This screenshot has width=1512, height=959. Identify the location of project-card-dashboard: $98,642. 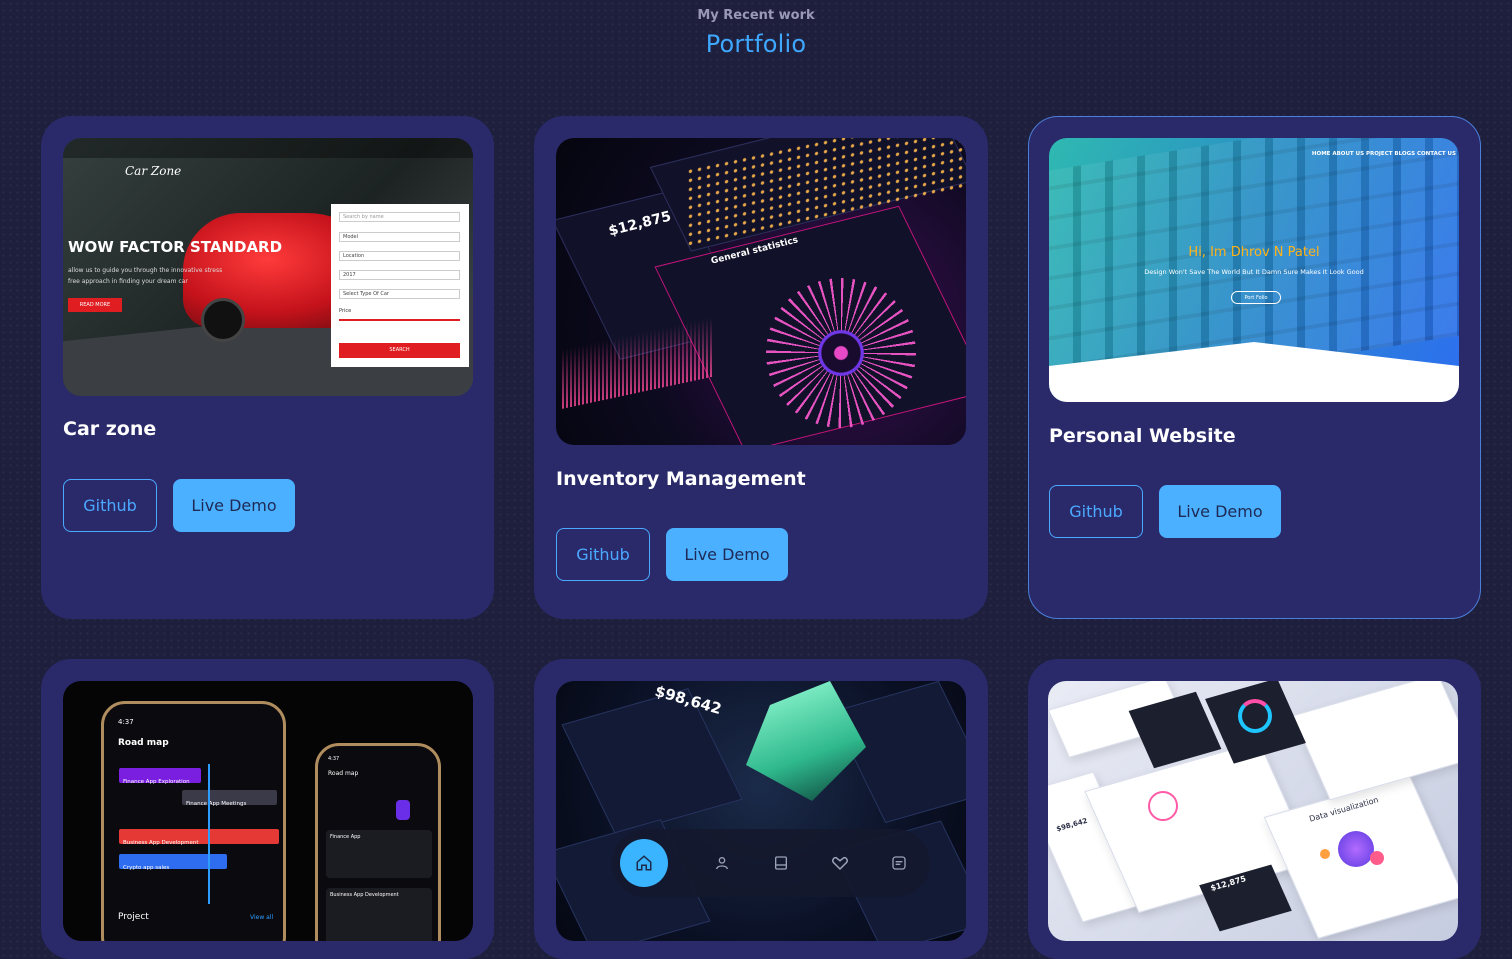
(761, 809).